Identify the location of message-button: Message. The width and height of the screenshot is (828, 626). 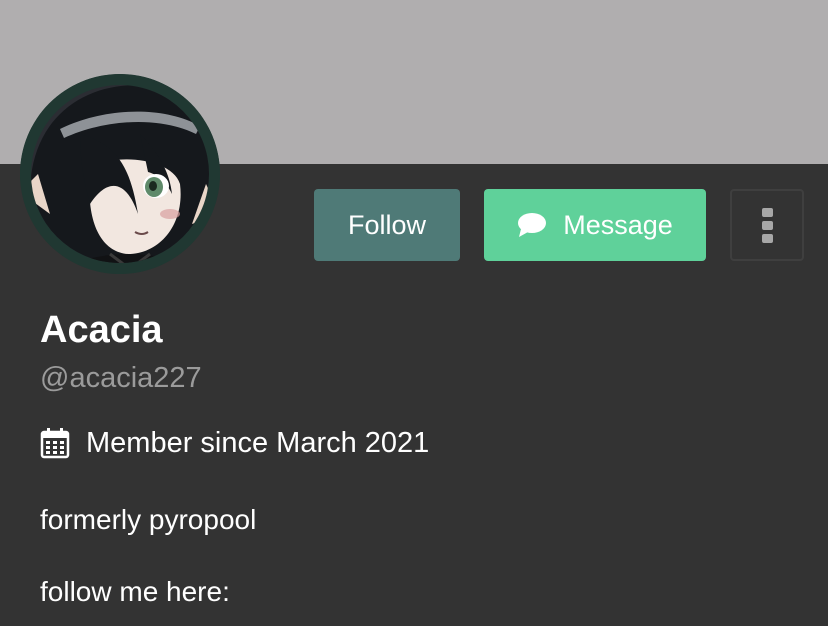
(595, 225).